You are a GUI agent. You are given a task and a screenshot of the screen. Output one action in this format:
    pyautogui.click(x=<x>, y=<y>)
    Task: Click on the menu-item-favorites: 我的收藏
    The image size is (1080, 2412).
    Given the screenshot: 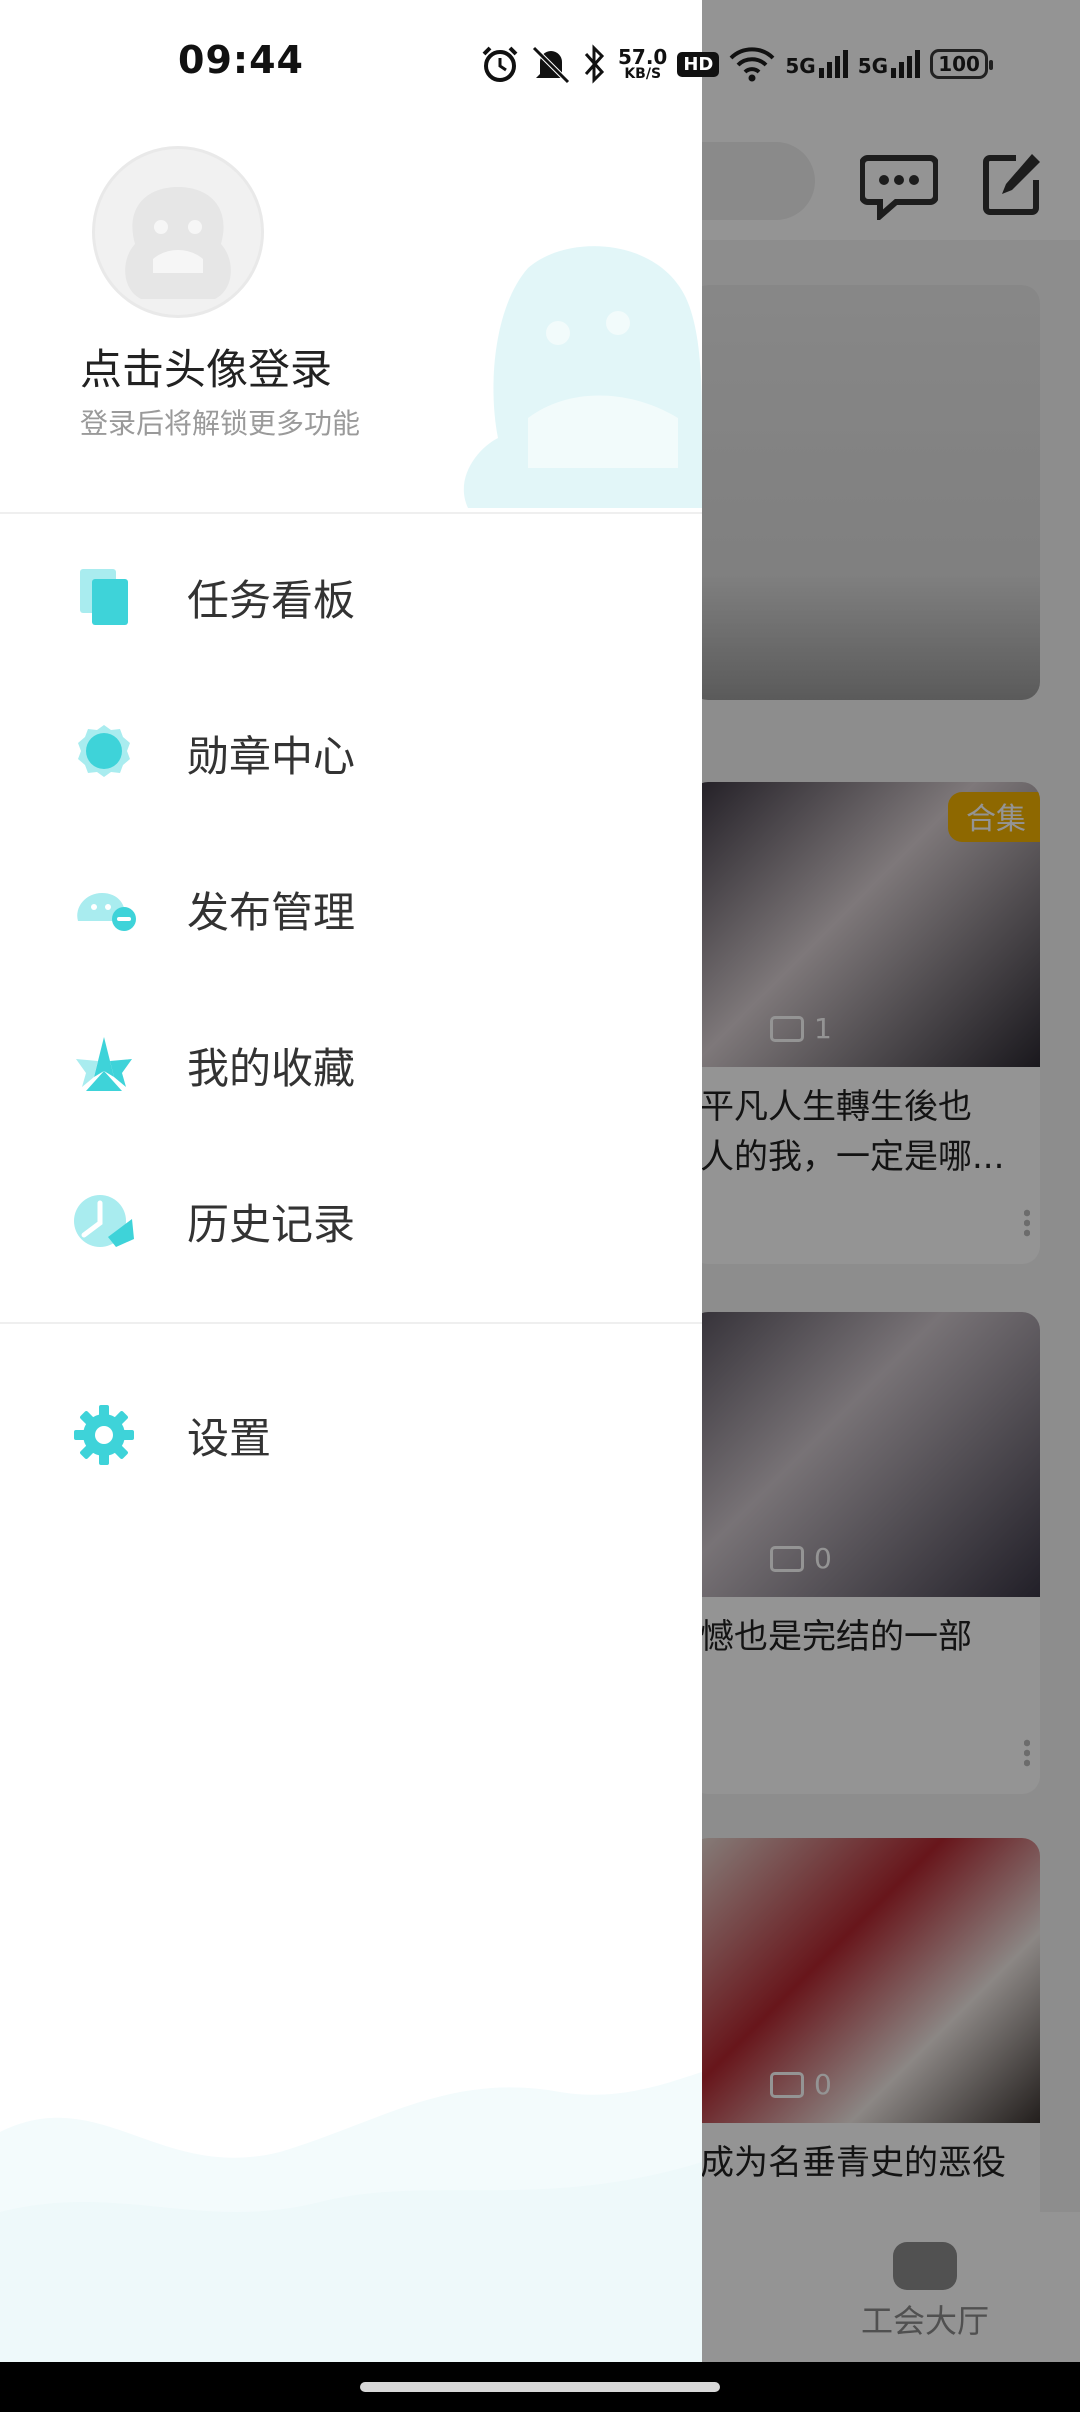 What is the action you would take?
    pyautogui.click(x=351, y=1065)
    